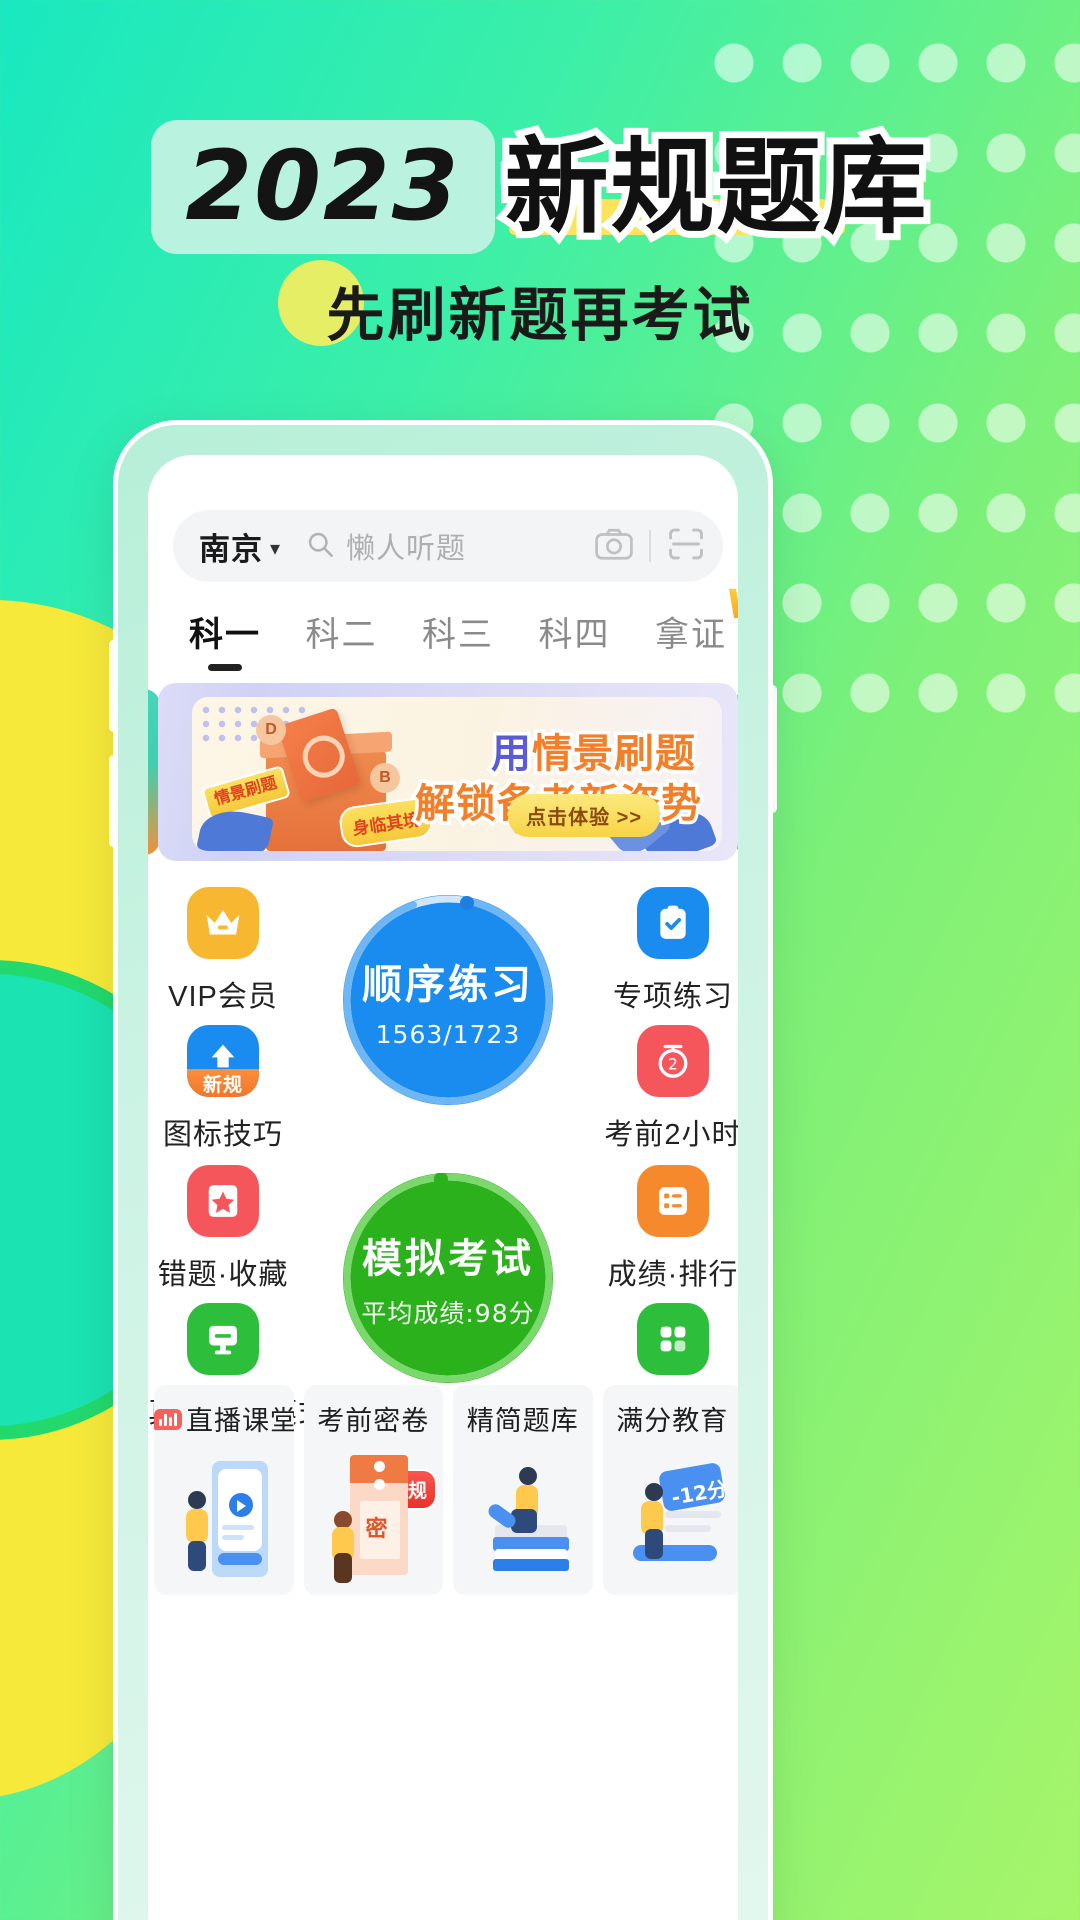  Describe the element at coordinates (225, 667) in the screenshot. I see `tab-active-underline` at that location.